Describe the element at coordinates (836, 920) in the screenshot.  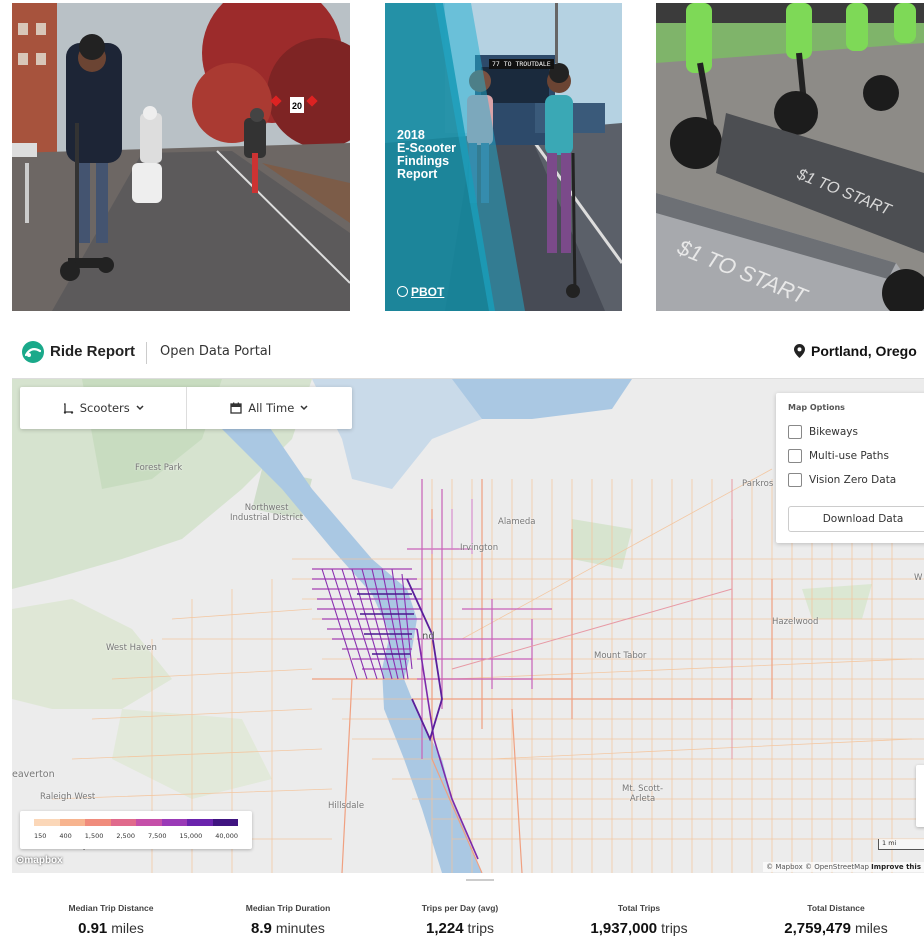
I see `stat-total-distance: Total Distance 2,759,479 miles` at that location.